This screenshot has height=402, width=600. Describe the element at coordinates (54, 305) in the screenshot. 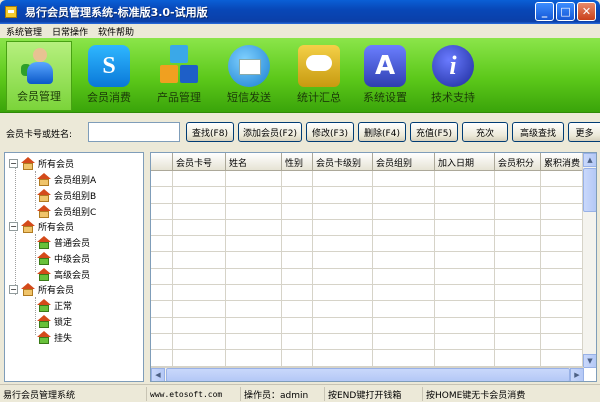

I see `tree-item-normal: 正常` at that location.